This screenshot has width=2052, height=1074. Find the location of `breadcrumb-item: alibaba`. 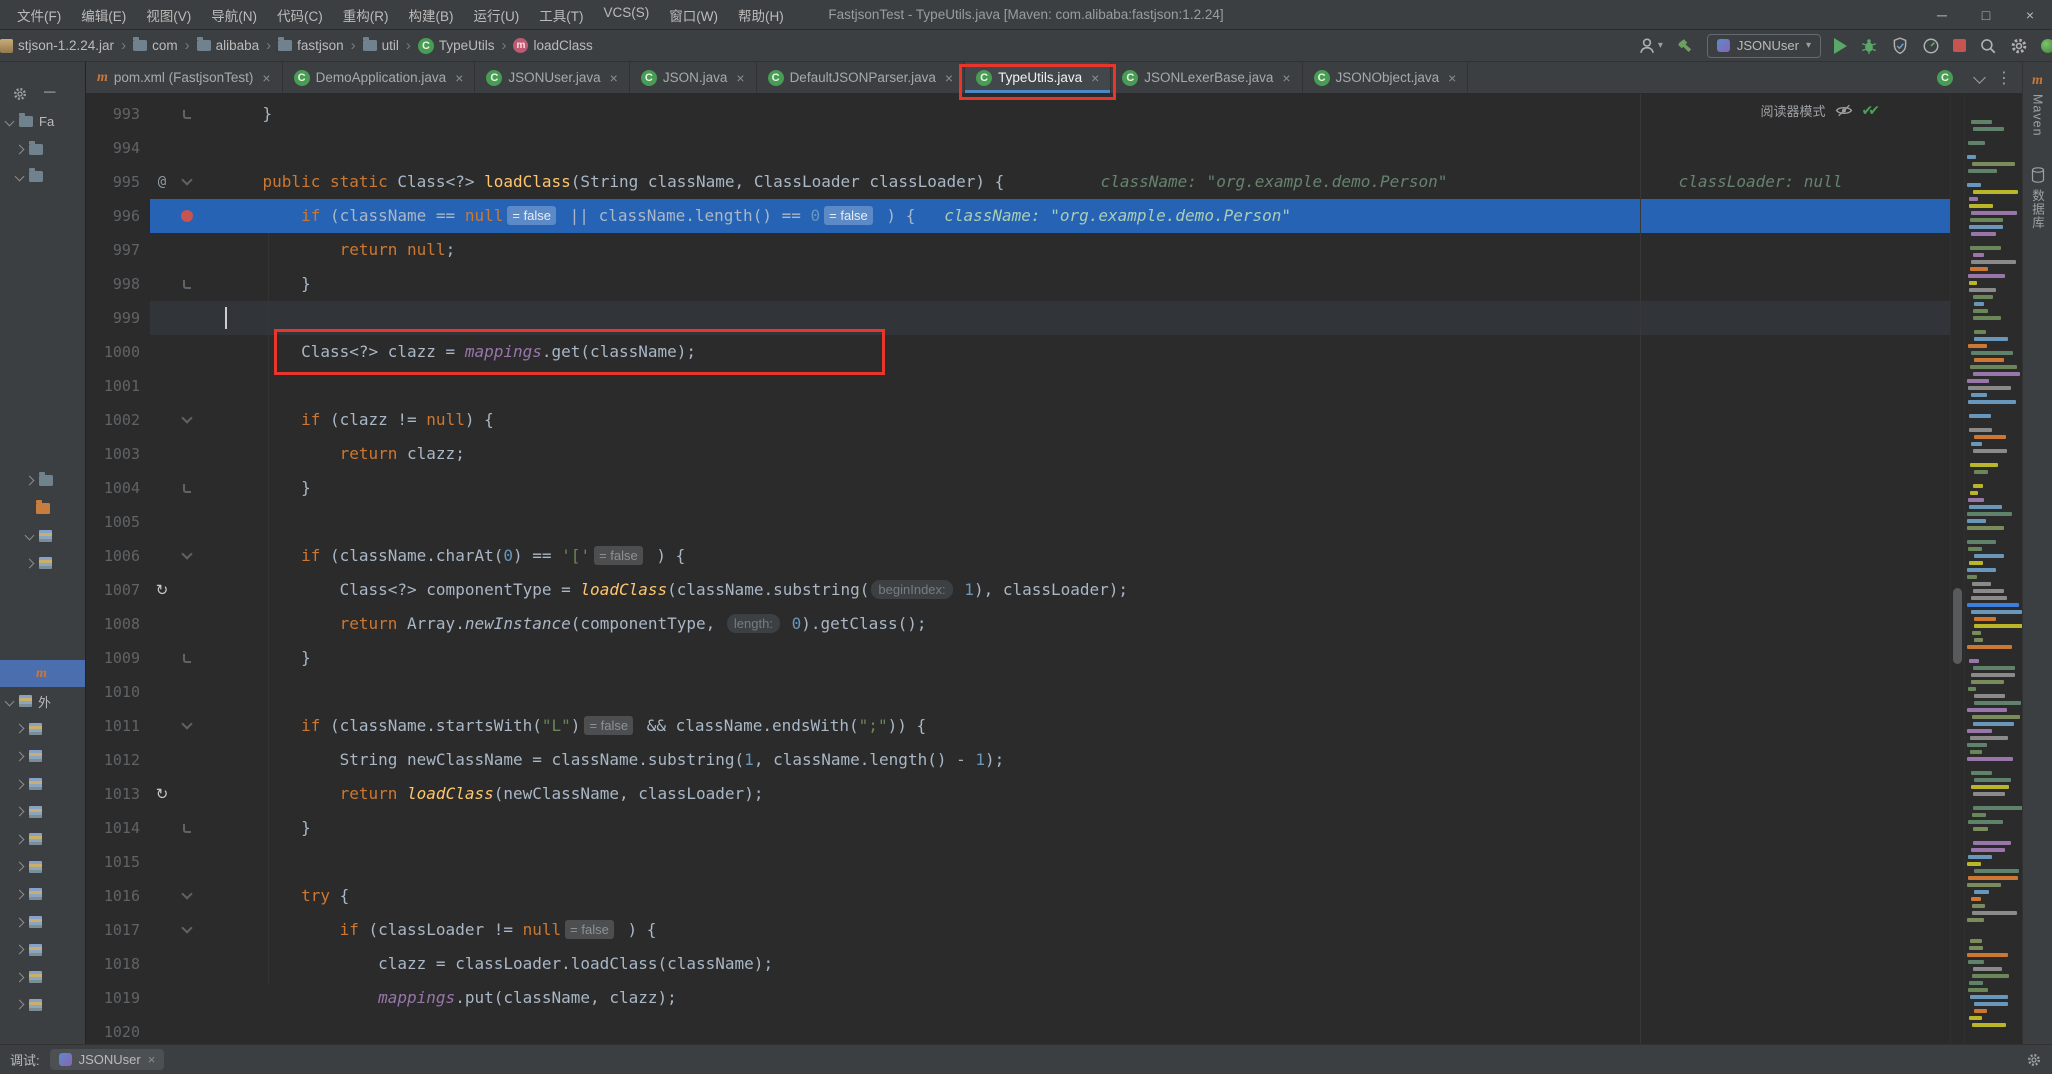

breadcrumb-item: alibaba is located at coordinates (227, 45).